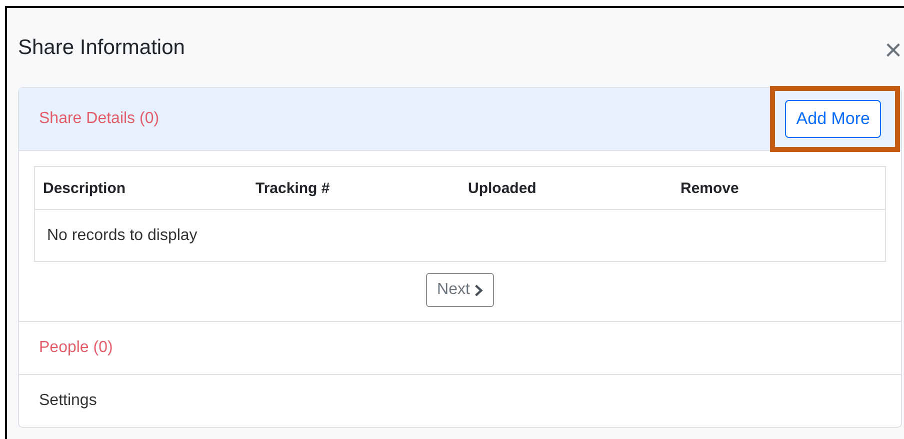 Image resolution: width=904 pixels, height=439 pixels. What do you see at coordinates (502, 188) in the screenshot?
I see `column-header: Uploaded` at bounding box center [502, 188].